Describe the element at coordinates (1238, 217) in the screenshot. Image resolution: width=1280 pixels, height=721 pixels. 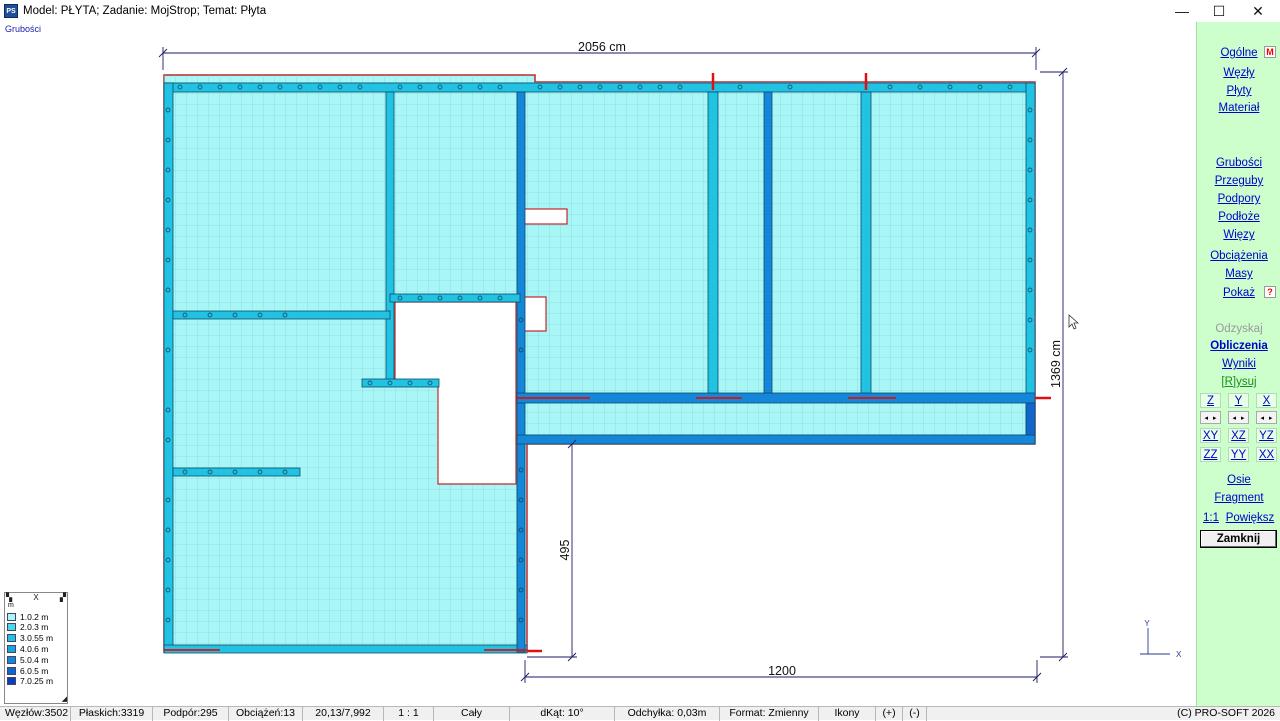
I see `menu-podloze: Podłoże` at that location.